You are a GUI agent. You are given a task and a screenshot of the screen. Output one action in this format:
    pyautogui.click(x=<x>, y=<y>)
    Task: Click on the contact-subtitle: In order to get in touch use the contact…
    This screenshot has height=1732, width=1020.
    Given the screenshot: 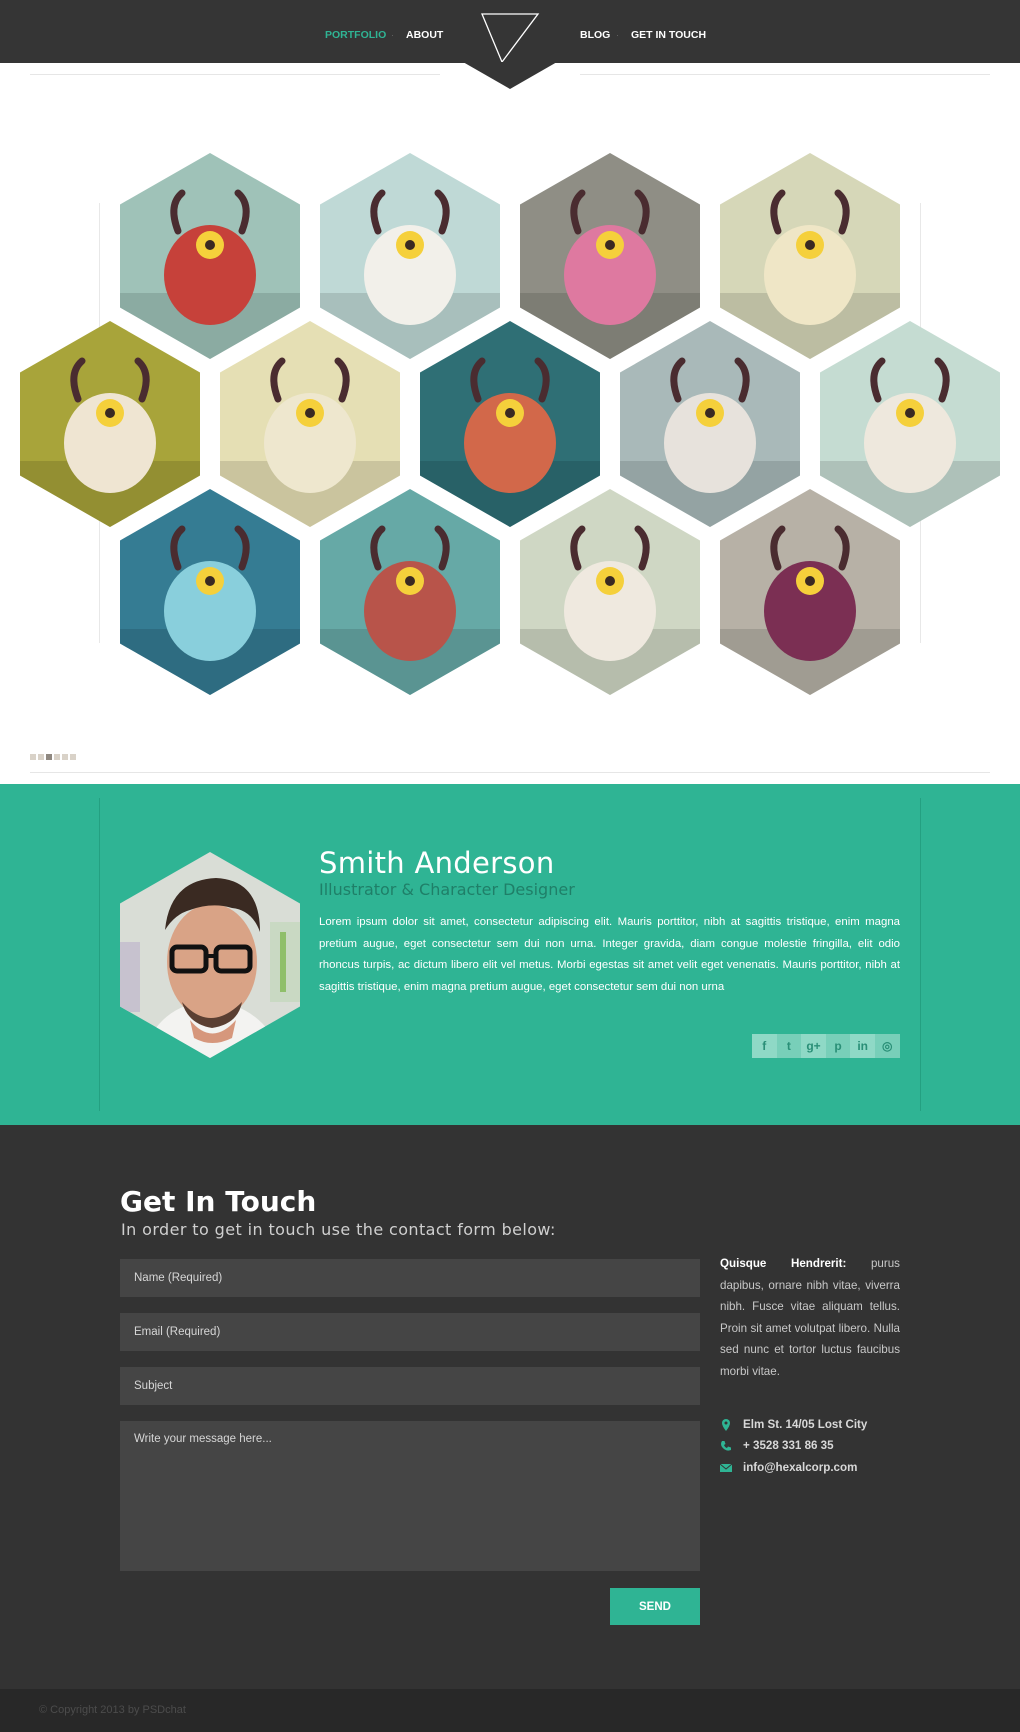 What is the action you would take?
    pyautogui.click(x=338, y=1229)
    